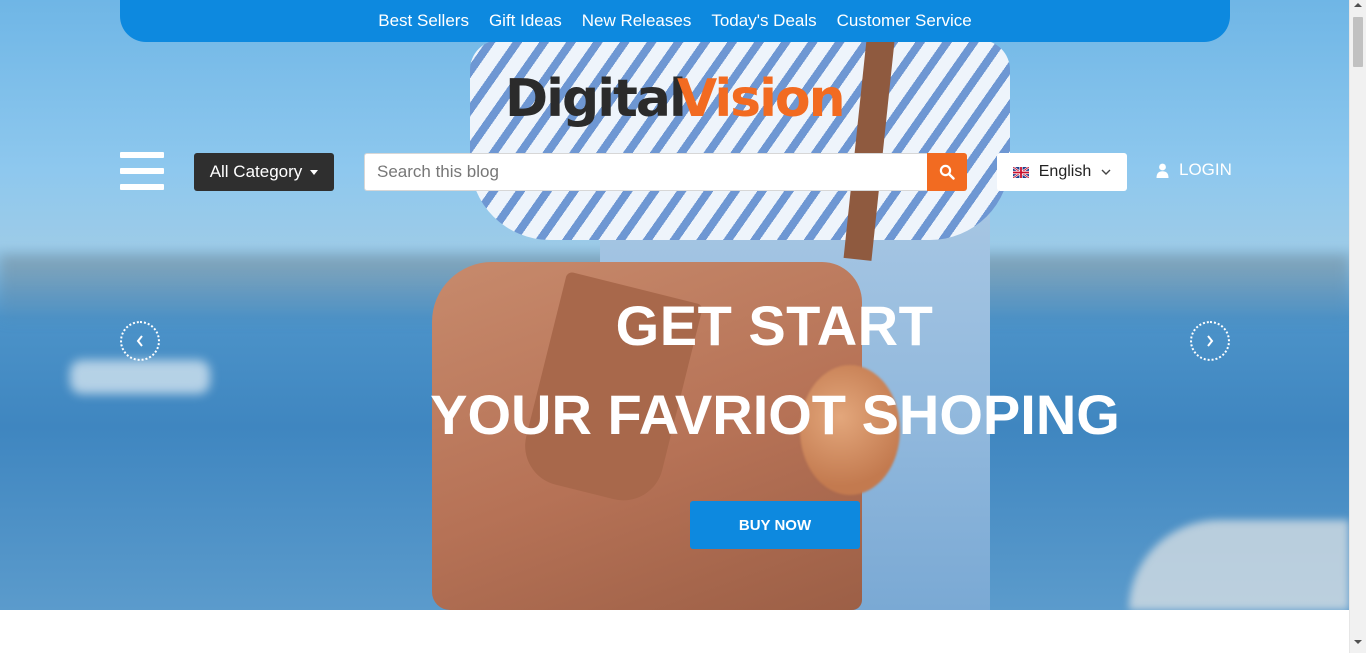 The height and width of the screenshot is (653, 1366). What do you see at coordinates (763, 21) in the screenshot?
I see `nav-link-todays-deals: Today's Deals` at bounding box center [763, 21].